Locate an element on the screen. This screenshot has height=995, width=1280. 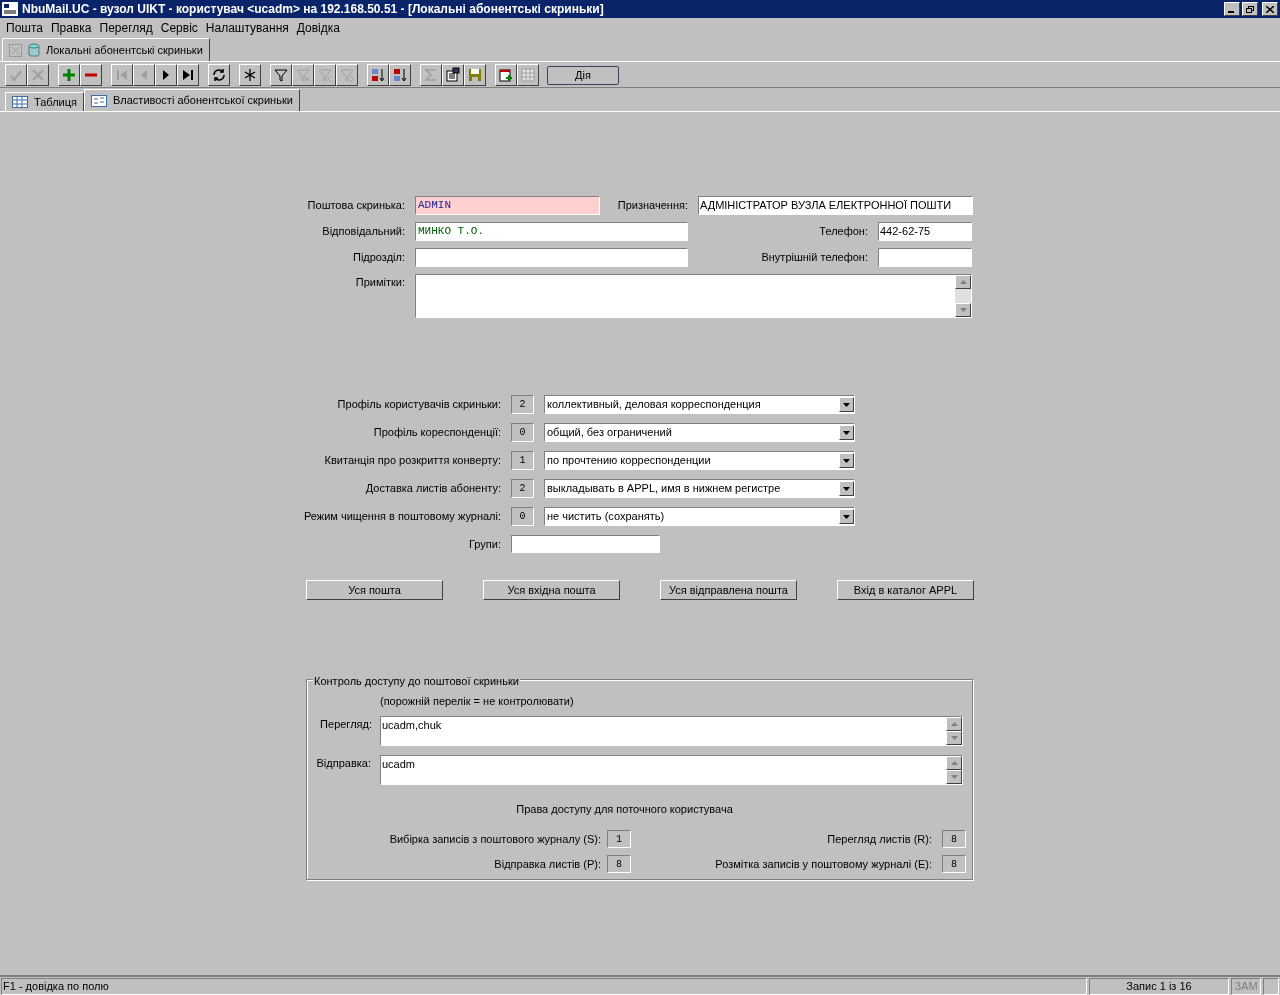
field-label: Квитанція про розкриття конверту: is located at coordinates (412, 461).